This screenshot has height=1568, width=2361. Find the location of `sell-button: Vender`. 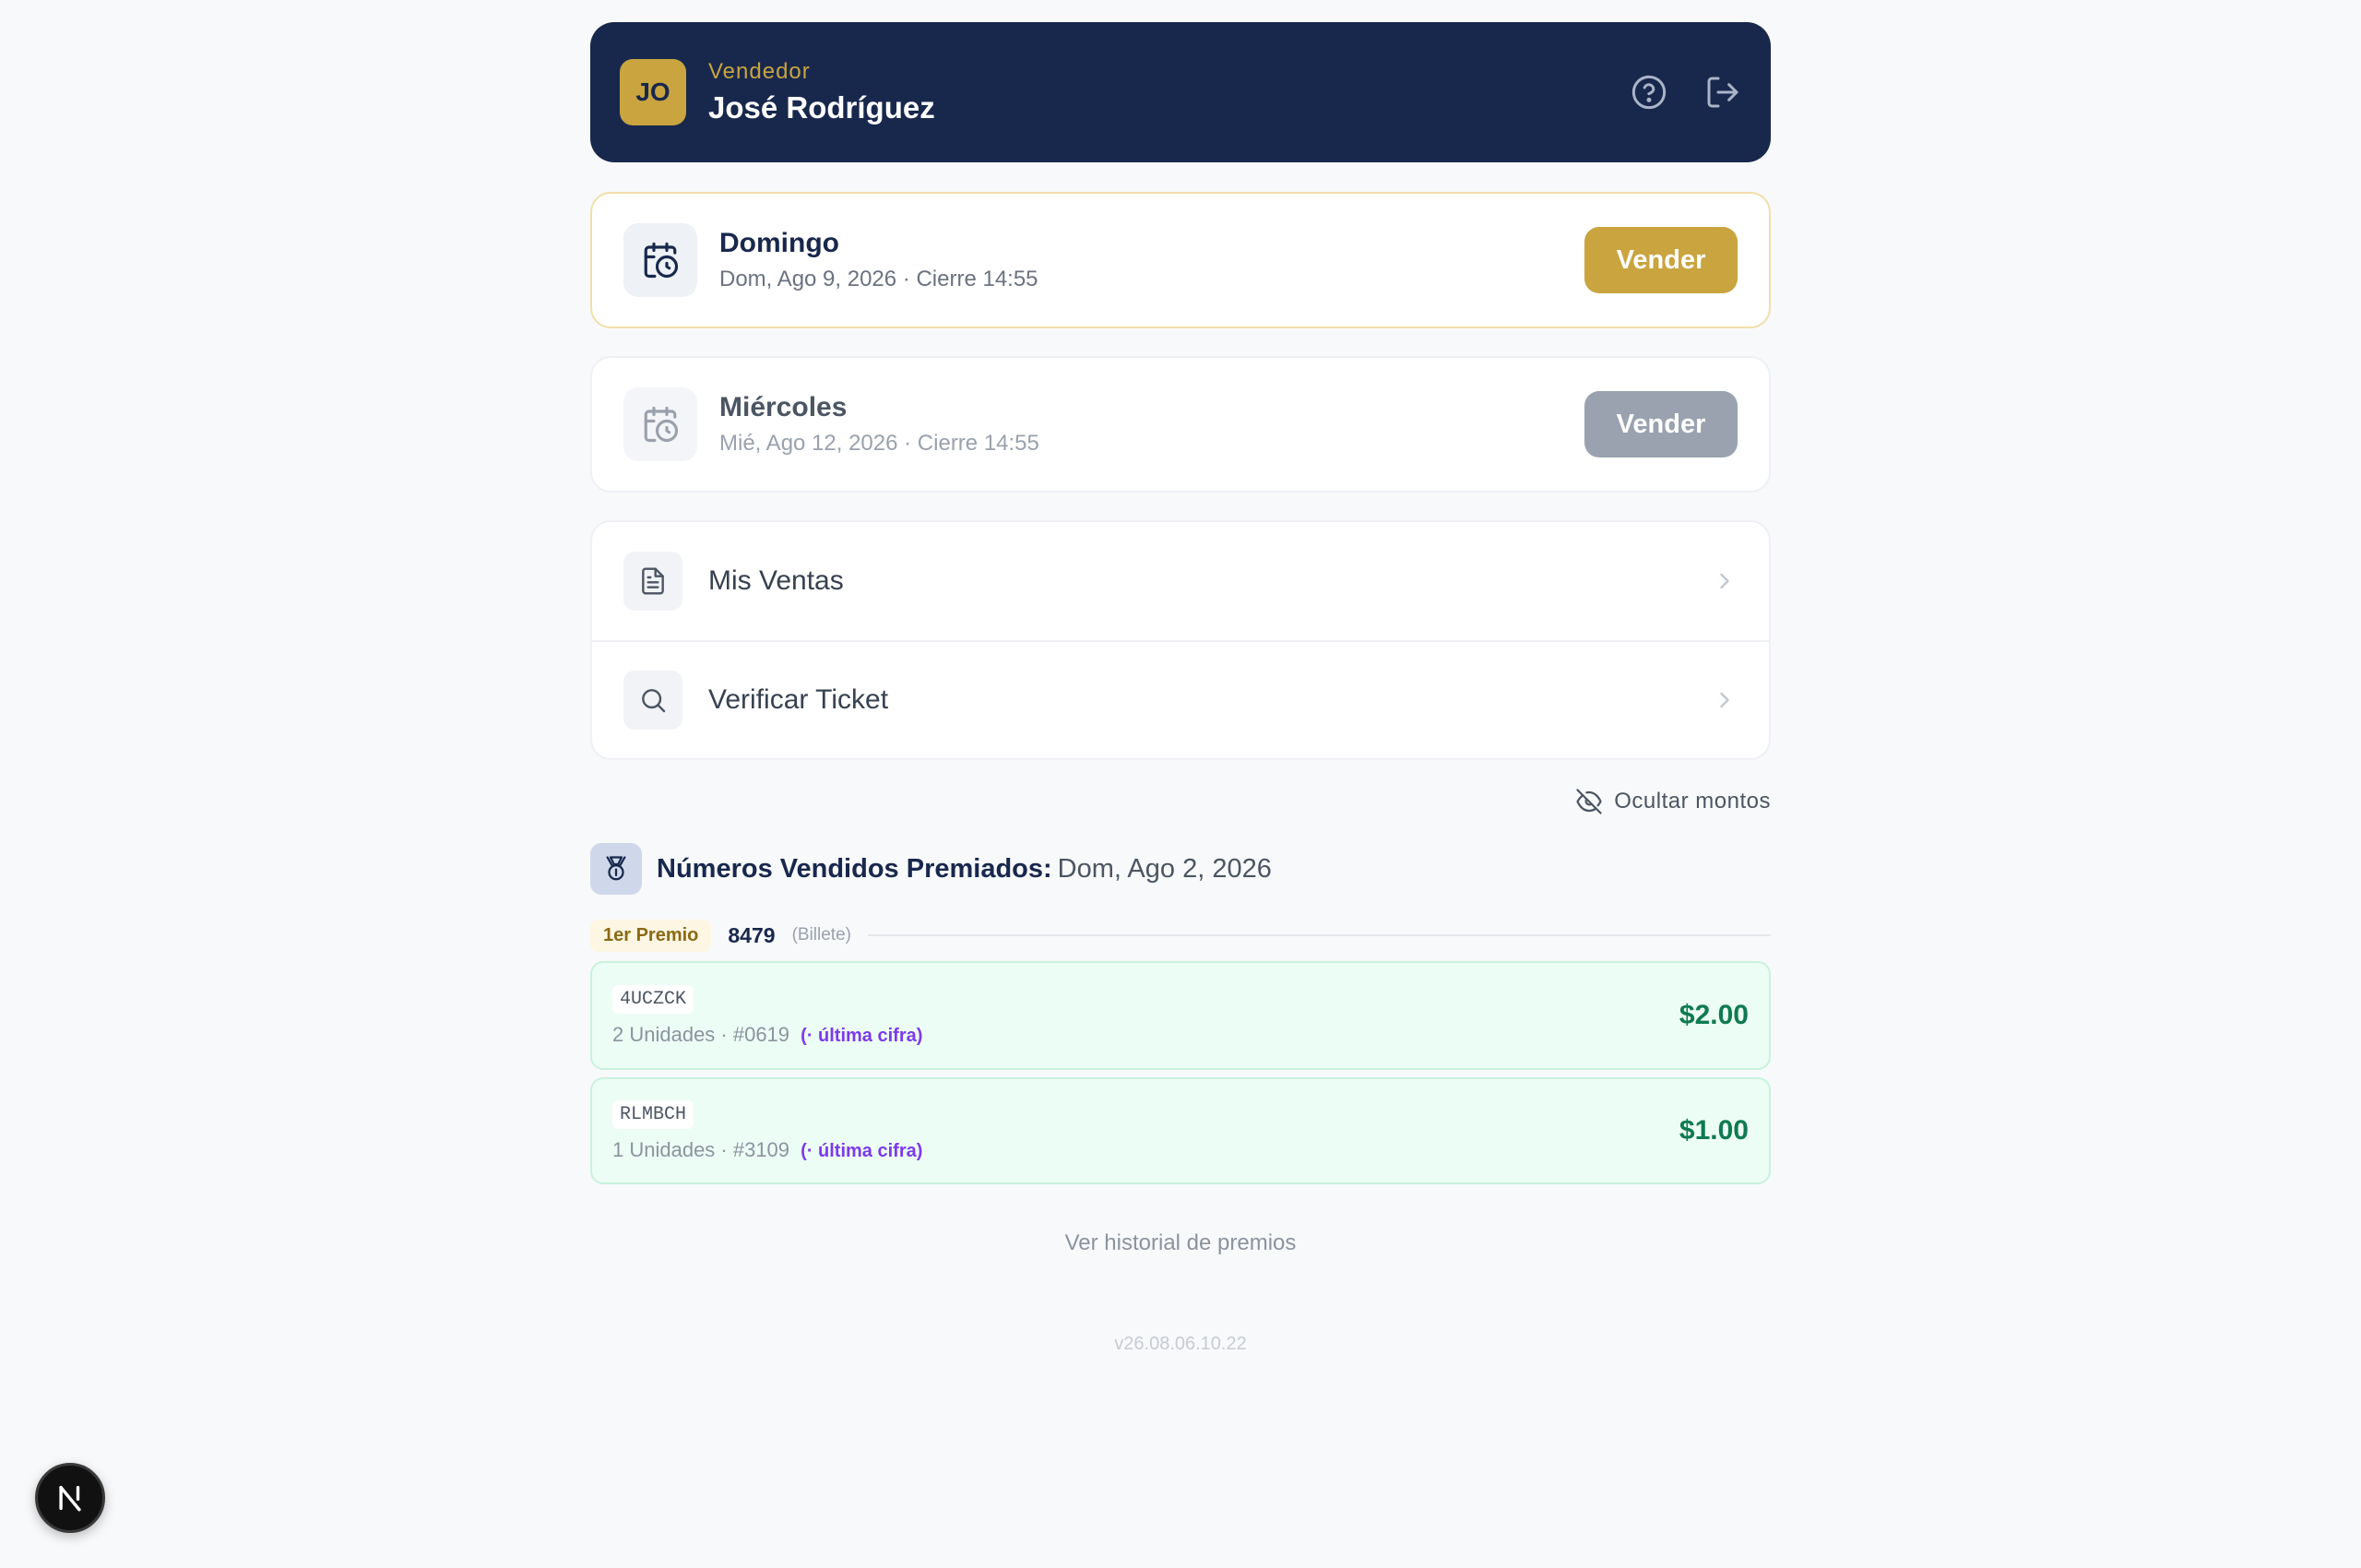

sell-button: Vender is located at coordinates (1661, 260).